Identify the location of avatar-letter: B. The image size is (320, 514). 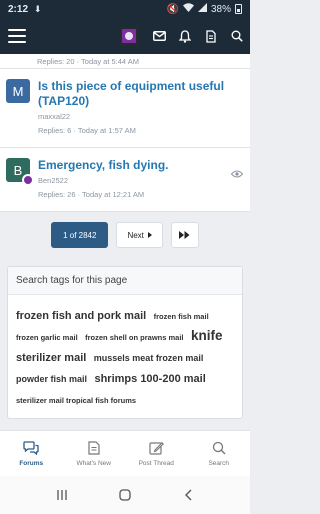
(18, 170).